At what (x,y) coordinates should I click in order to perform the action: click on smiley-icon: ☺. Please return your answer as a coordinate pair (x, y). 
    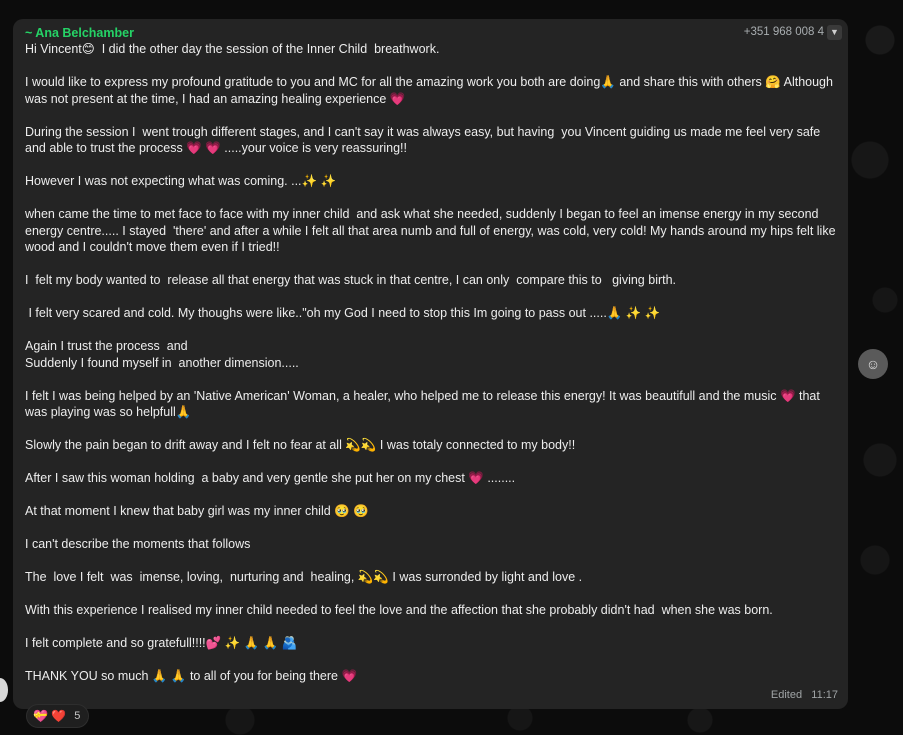
    Looking at the image, I should click on (873, 364).